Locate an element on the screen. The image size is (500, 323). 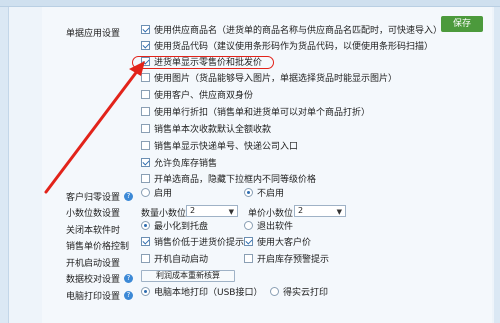
use-vip-price: 使用大客户价 is located at coordinates (277, 243).